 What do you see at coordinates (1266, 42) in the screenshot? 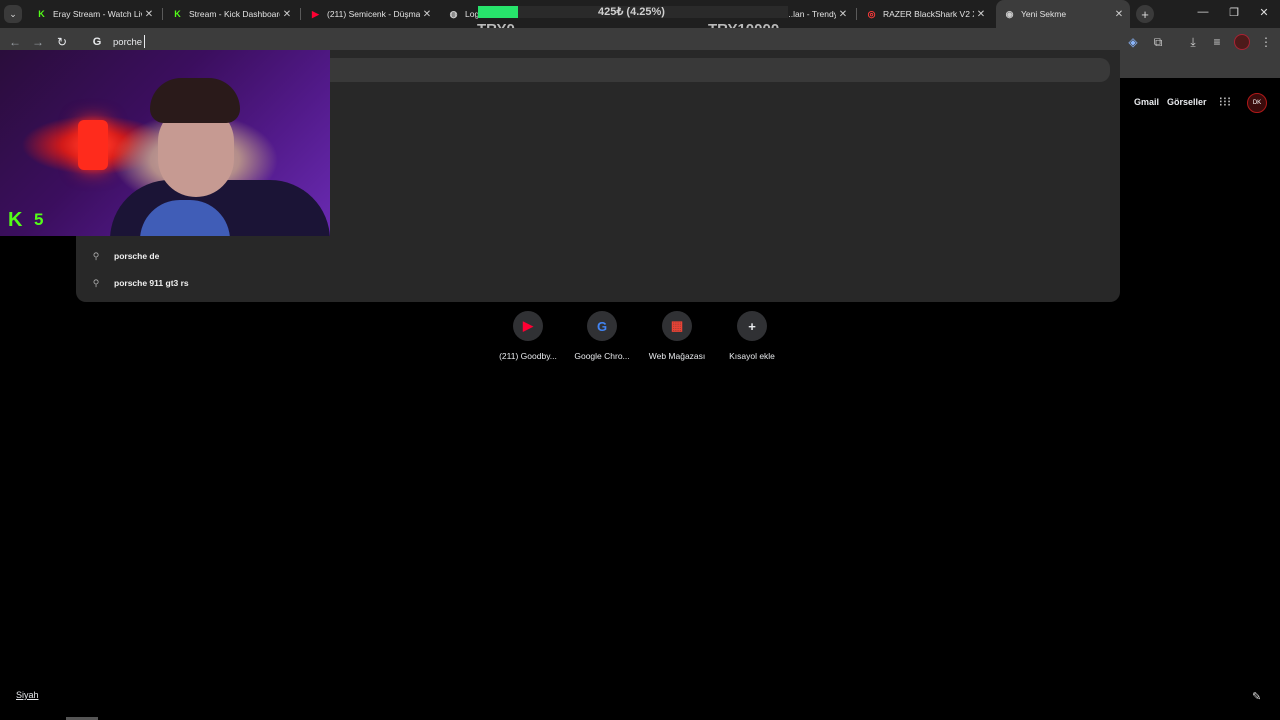
I see `menu-kebab-icon: ⋮` at bounding box center [1266, 42].